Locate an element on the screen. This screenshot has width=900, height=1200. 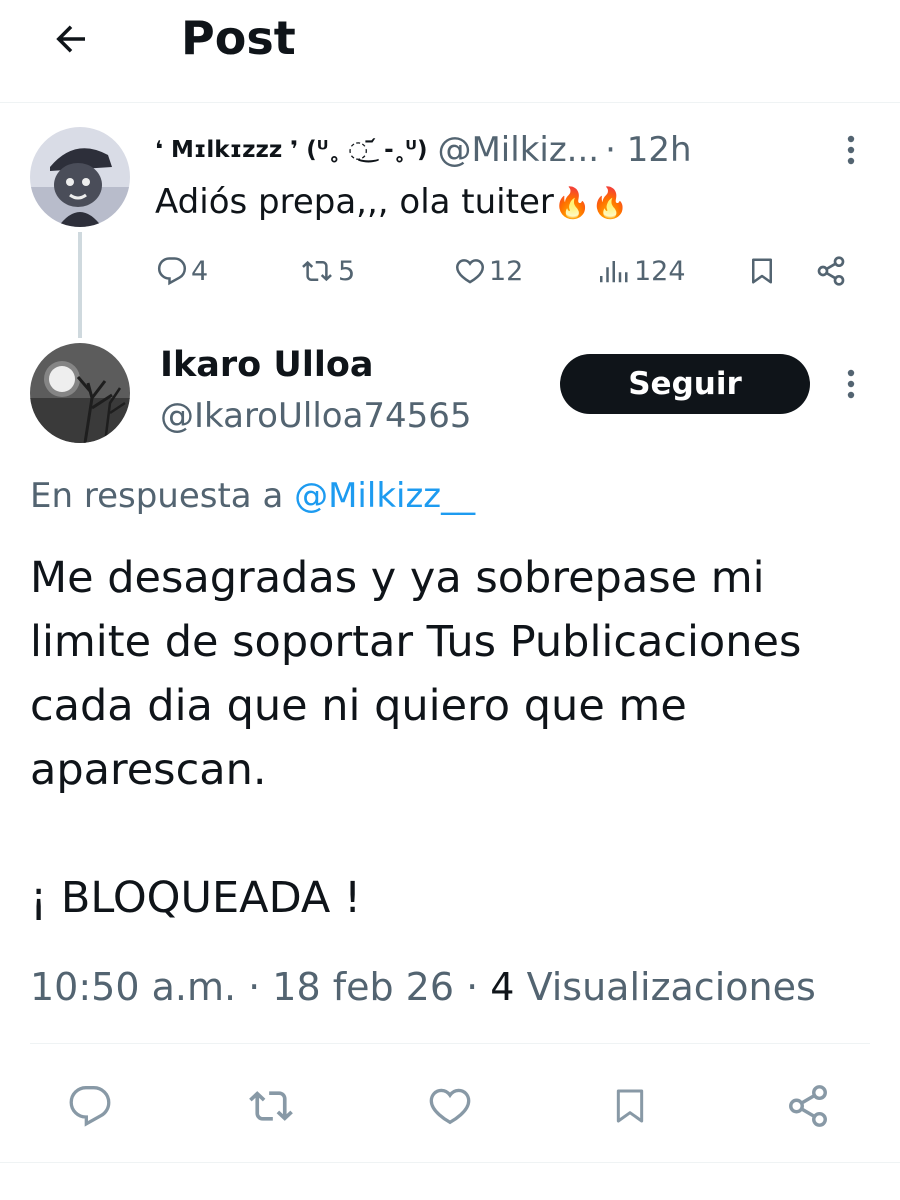
parent-share-button is located at coordinates (831, 271).